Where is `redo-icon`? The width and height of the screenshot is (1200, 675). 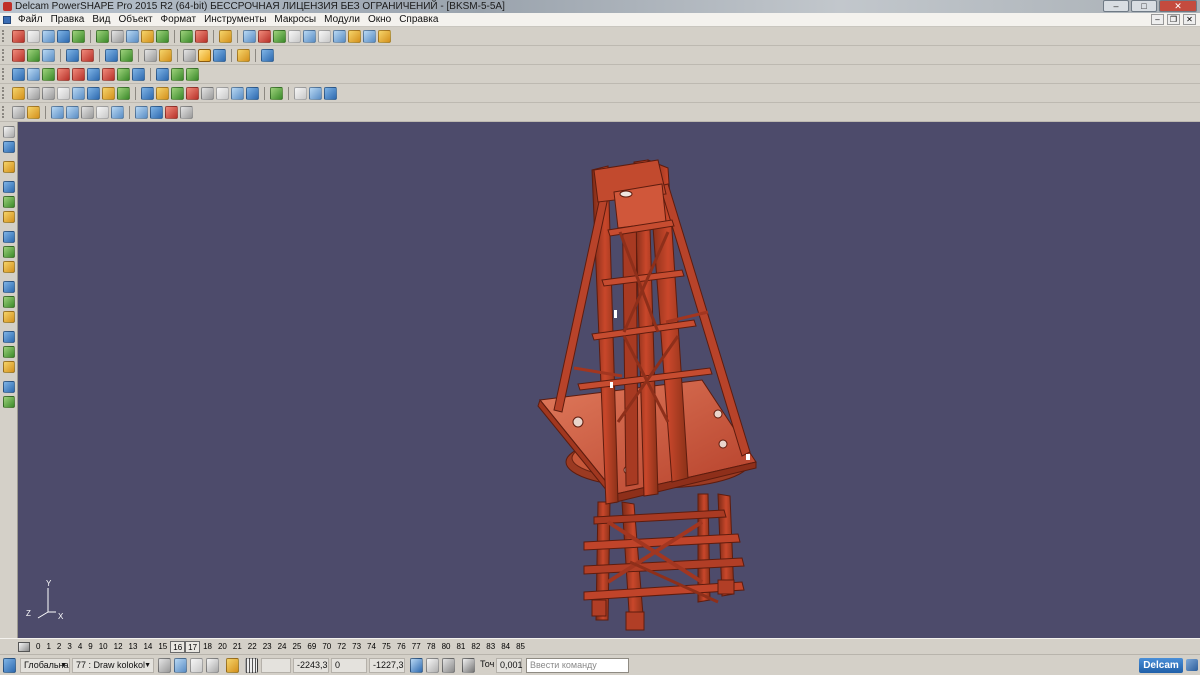 redo-icon is located at coordinates (201, 36).